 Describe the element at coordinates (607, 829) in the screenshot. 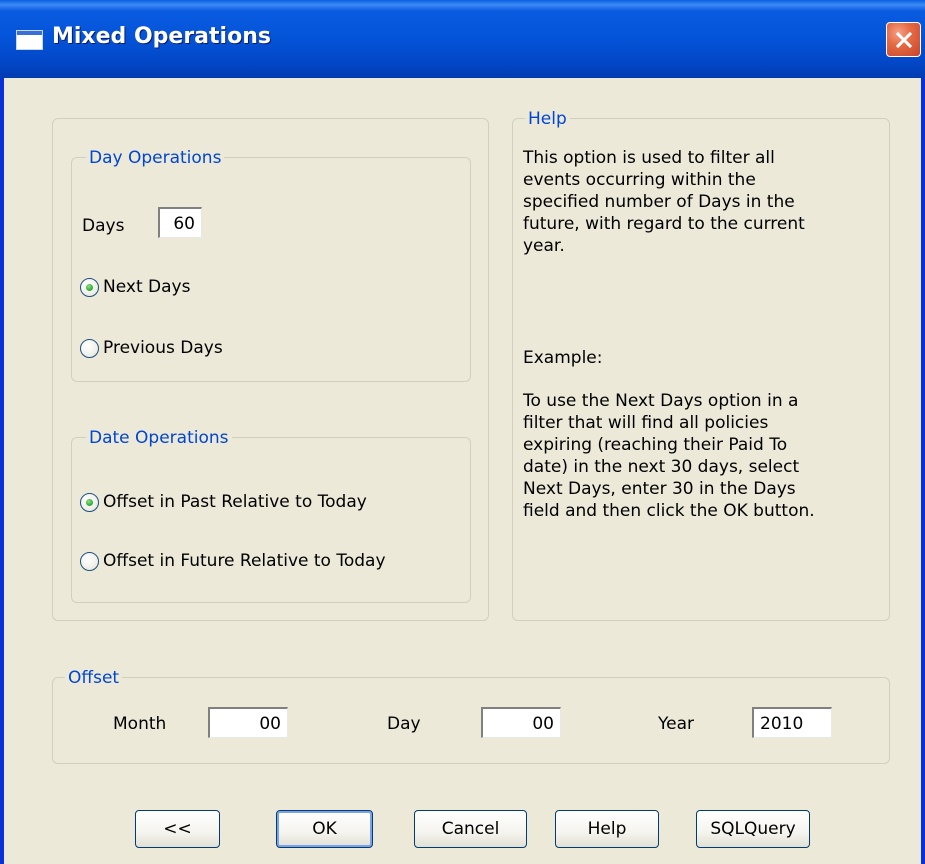

I see `help-button: Help` at that location.